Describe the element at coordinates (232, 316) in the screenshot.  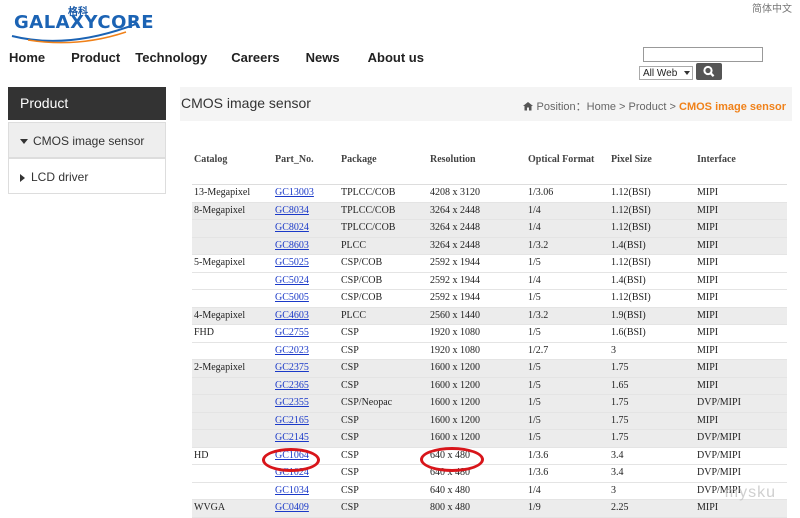
I see `table-cell: 4-Megapixel` at that location.